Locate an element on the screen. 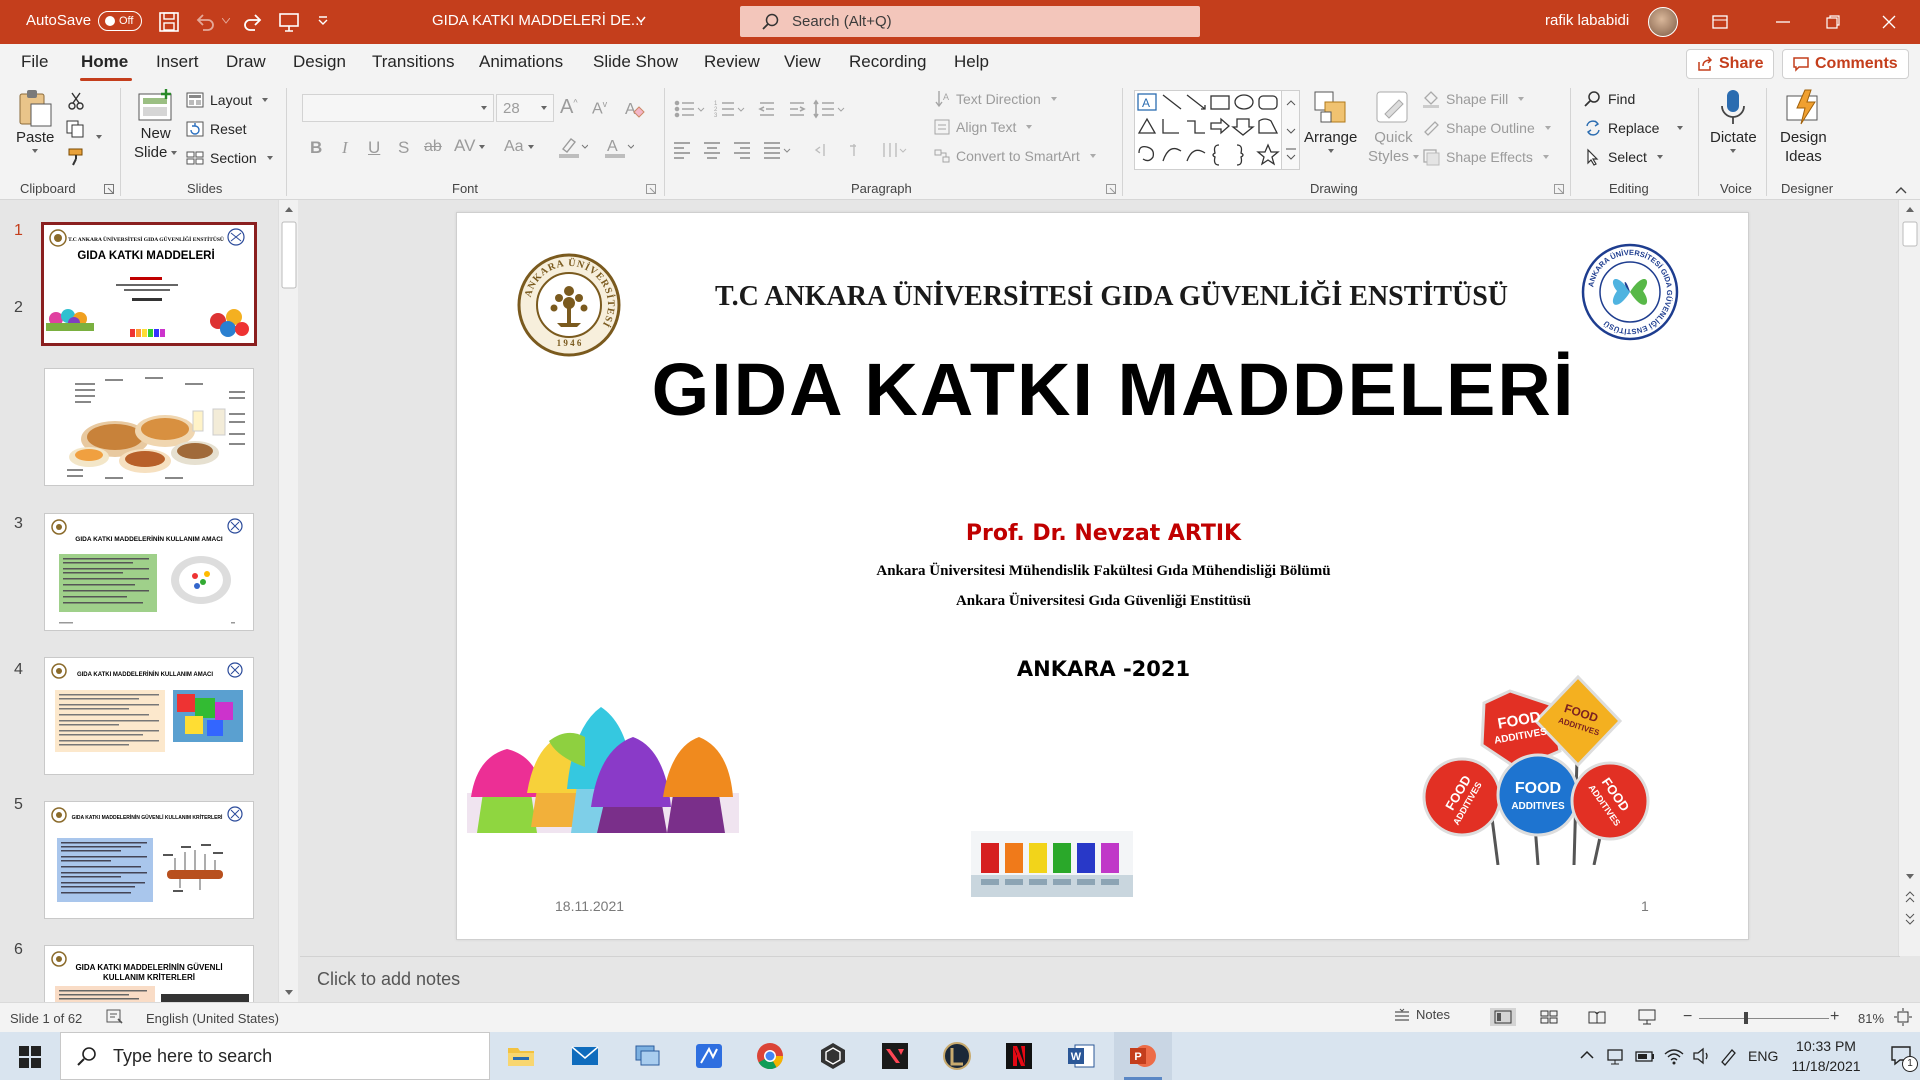 The height and width of the screenshot is (1080, 1920). convert-smartart-button: Convert to SmartArt is located at coordinates (1015, 156).